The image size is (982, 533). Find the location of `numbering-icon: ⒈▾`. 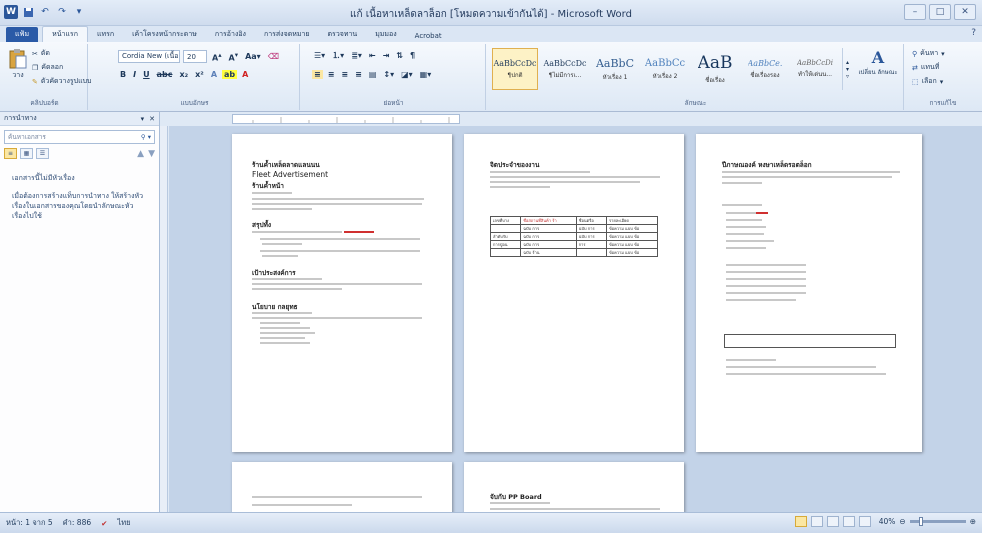

numbering-icon: ⒈▾ is located at coordinates (338, 55).